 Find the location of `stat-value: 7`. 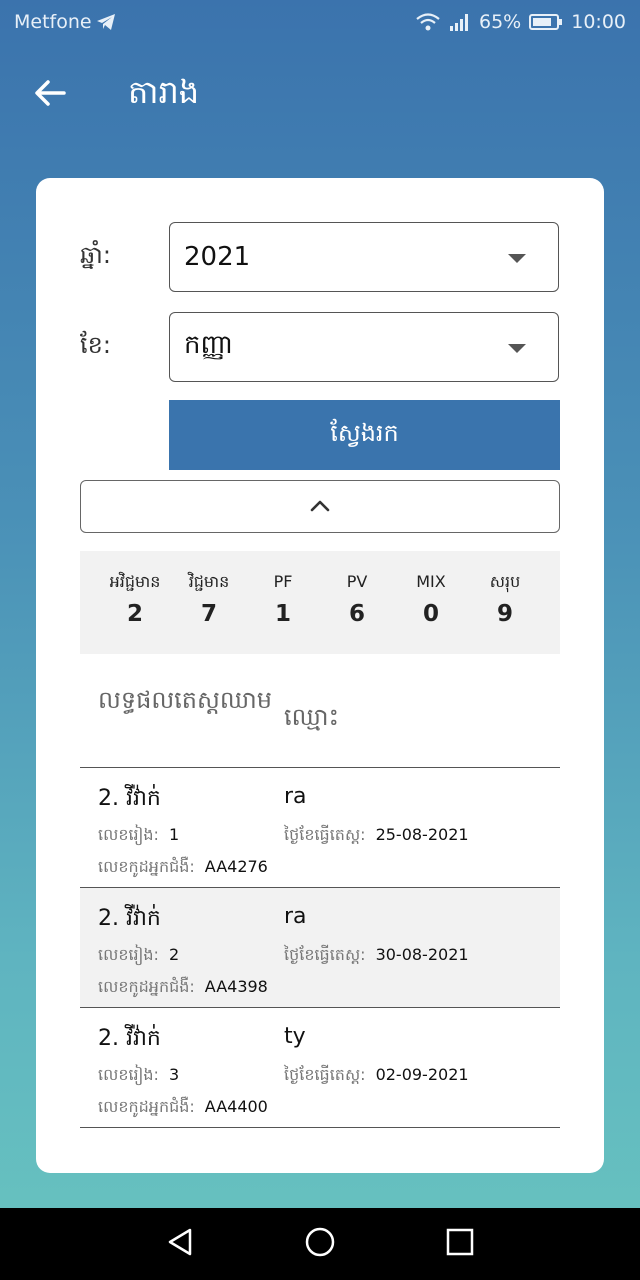

stat-value: 7 is located at coordinates (208, 614).